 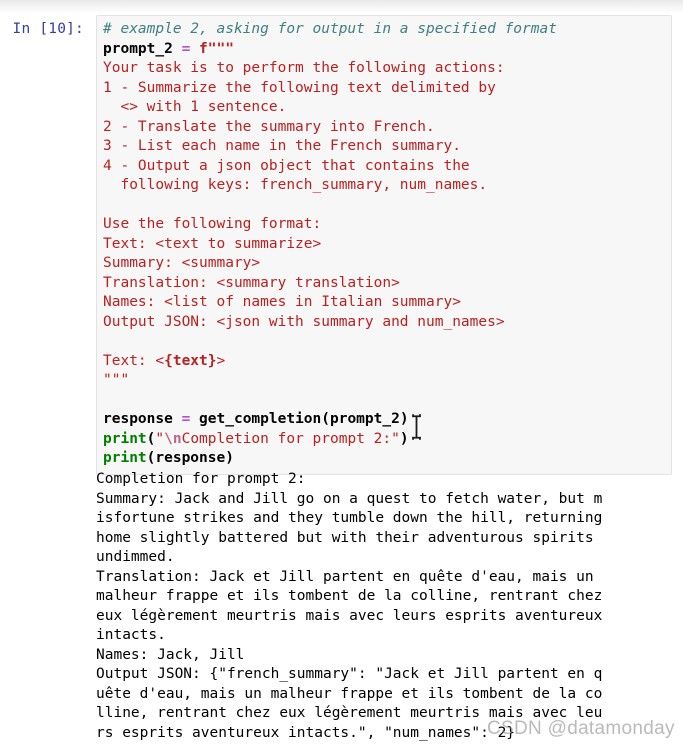 I want to click on code-line: Text: <text to summarize>, so click(x=385, y=245).